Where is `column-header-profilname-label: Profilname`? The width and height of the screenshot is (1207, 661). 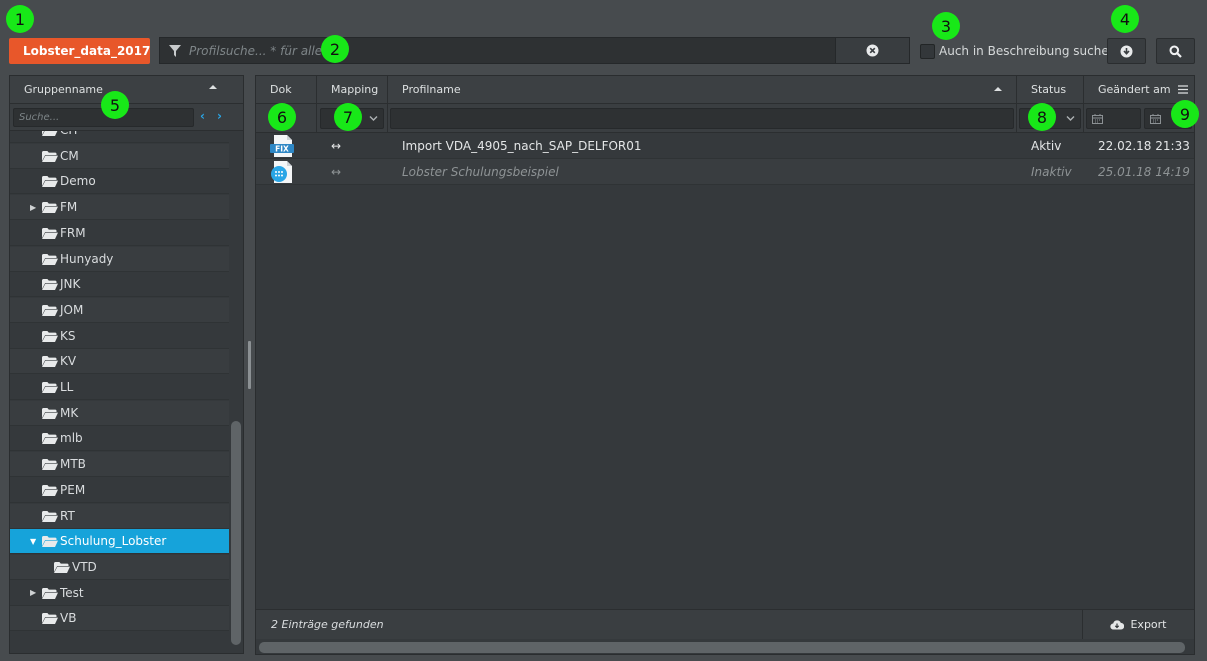
column-header-profilname-label: Profilname is located at coordinates (431, 89).